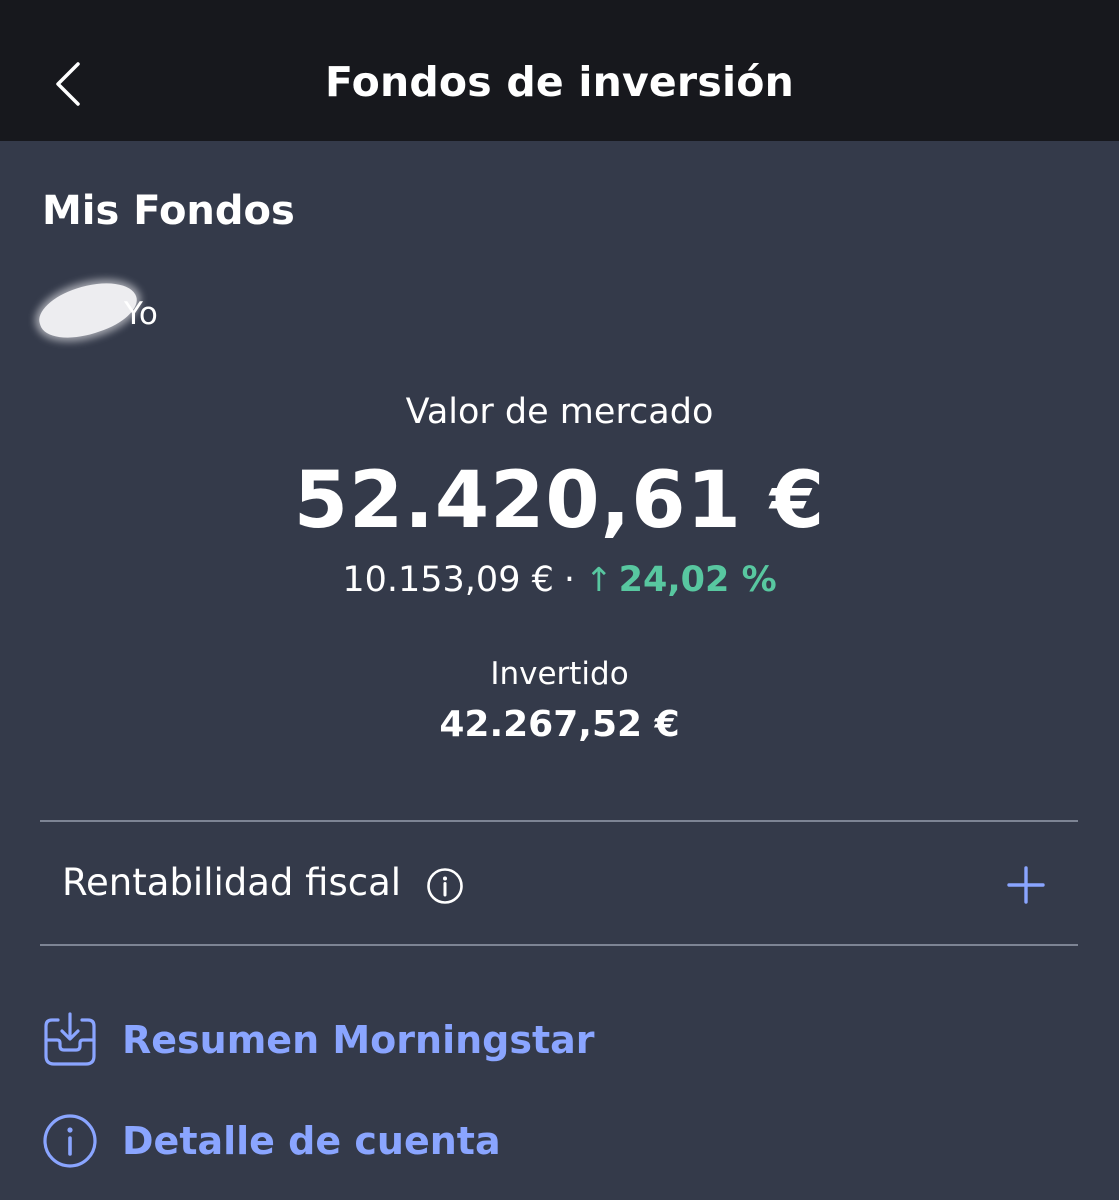 This screenshot has height=1200, width=1119. What do you see at coordinates (559, 945) in the screenshot?
I see `divider-bottom` at bounding box center [559, 945].